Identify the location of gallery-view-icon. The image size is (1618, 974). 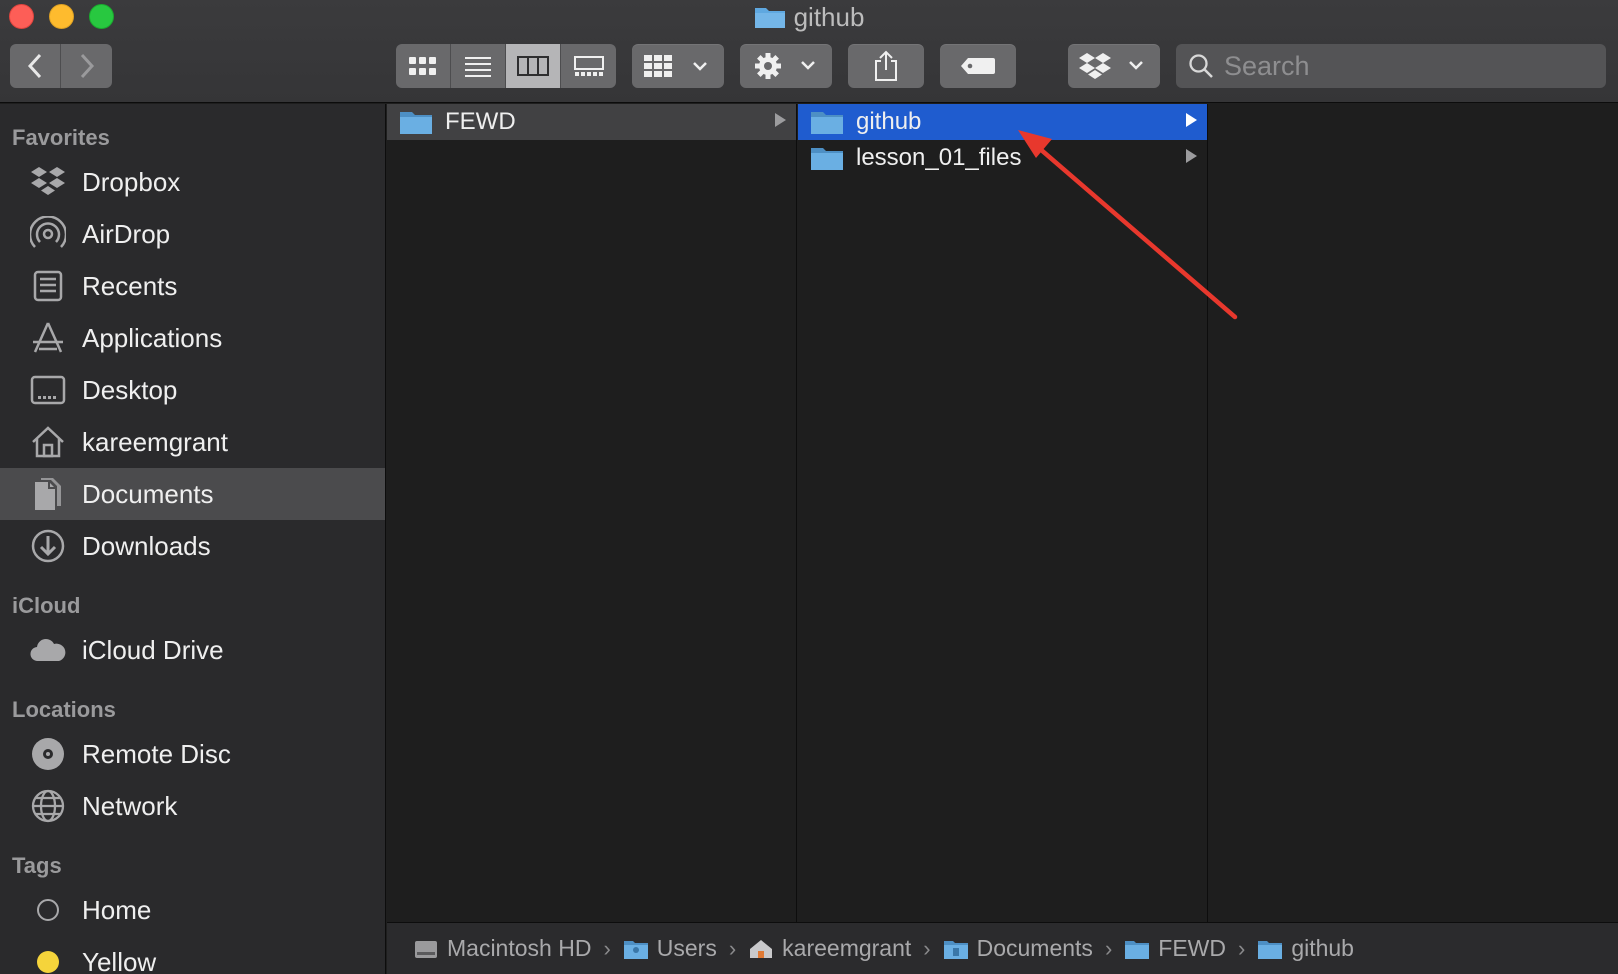
(588, 66).